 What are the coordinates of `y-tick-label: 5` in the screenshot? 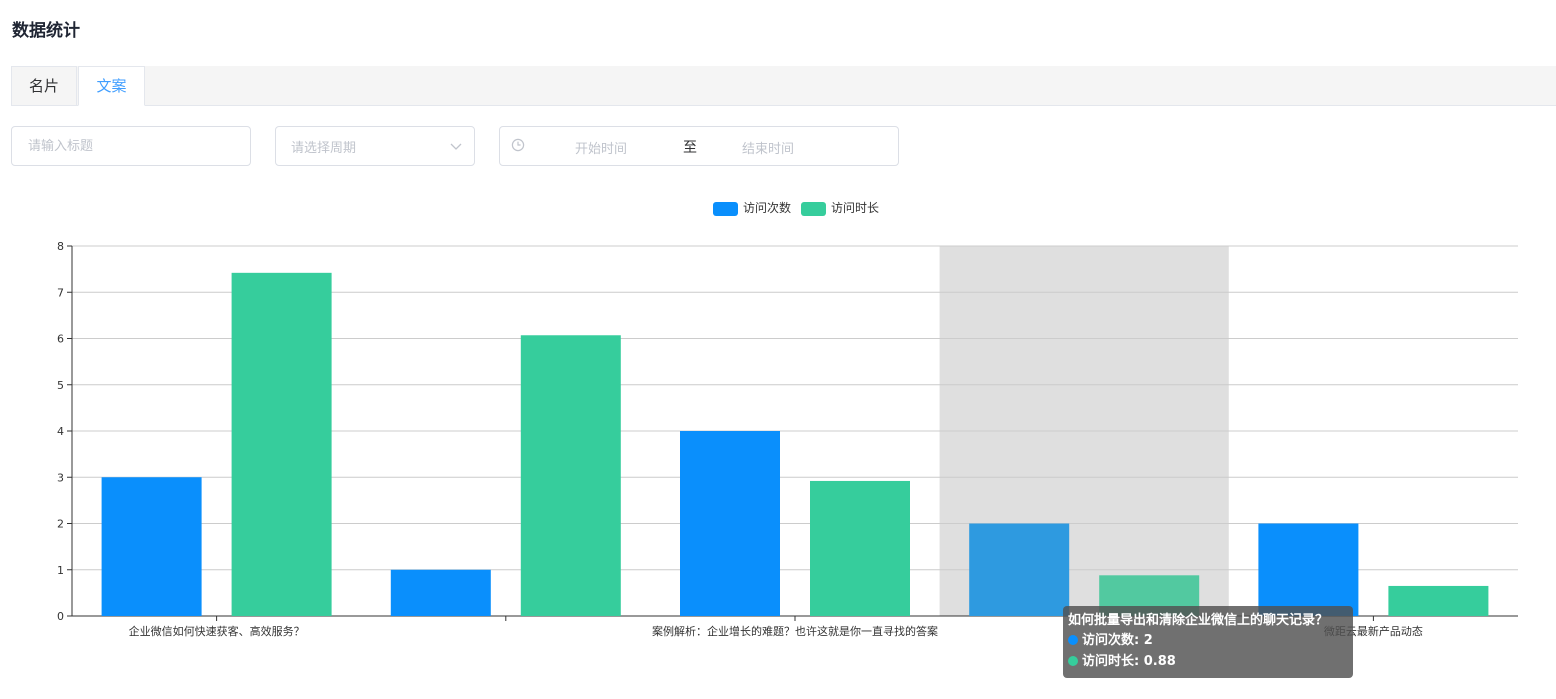 It's located at (60, 385).